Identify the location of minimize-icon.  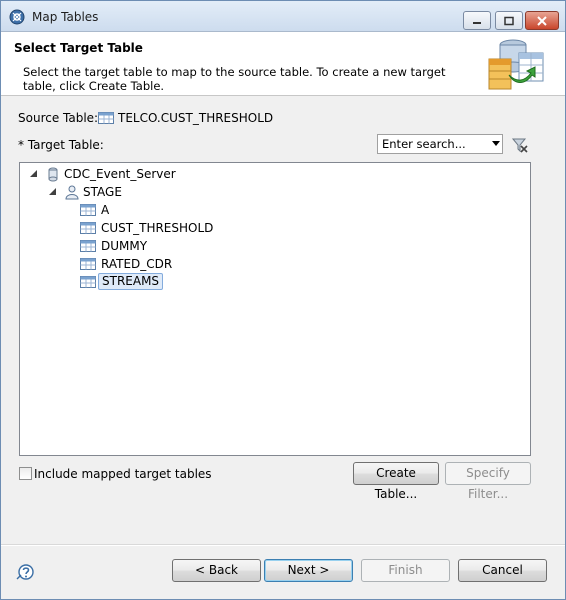
(477, 22).